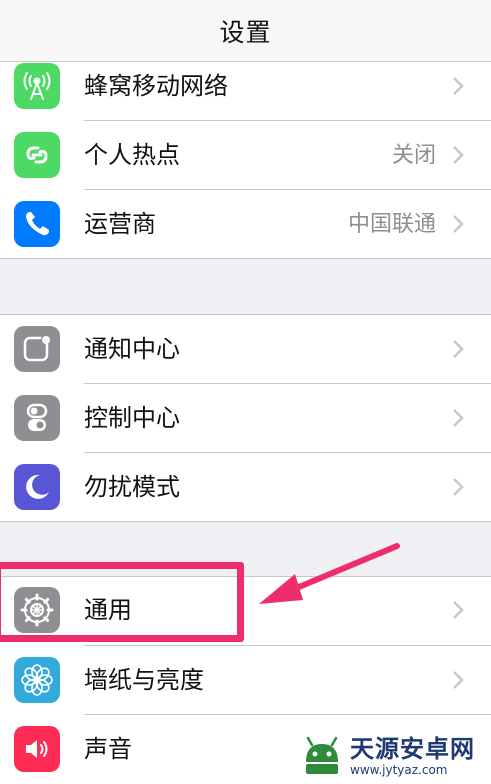  Describe the element at coordinates (322, 755) in the screenshot. I see `android-logo-icon` at that location.